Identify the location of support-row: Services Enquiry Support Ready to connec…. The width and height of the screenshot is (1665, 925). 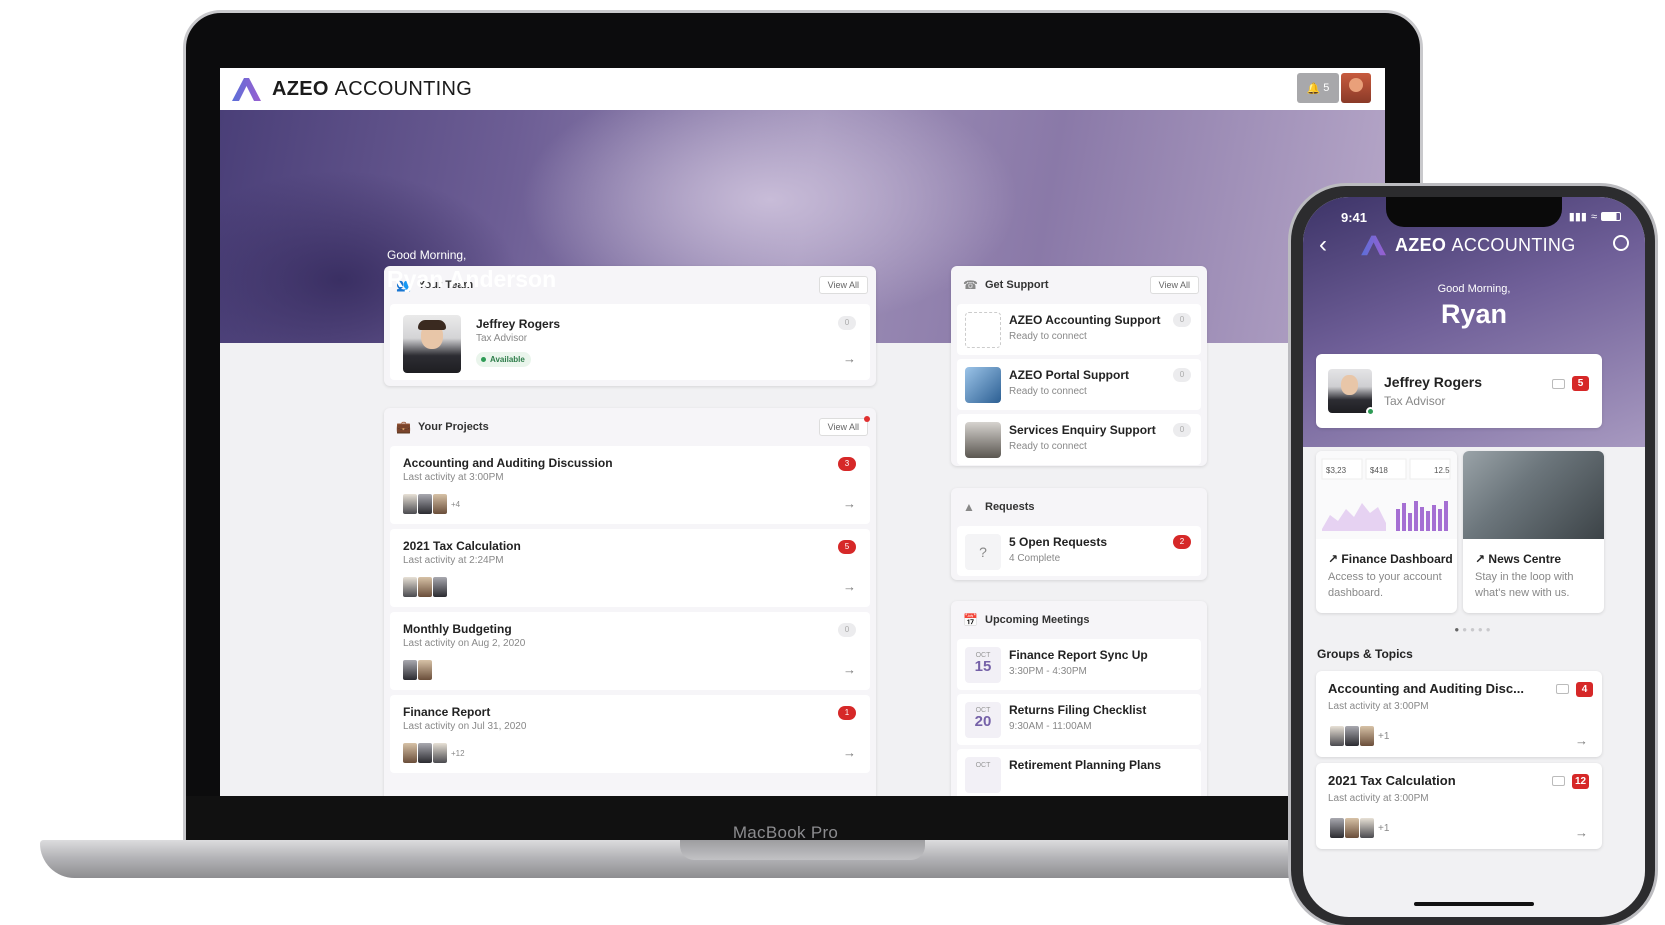
(1079, 439).